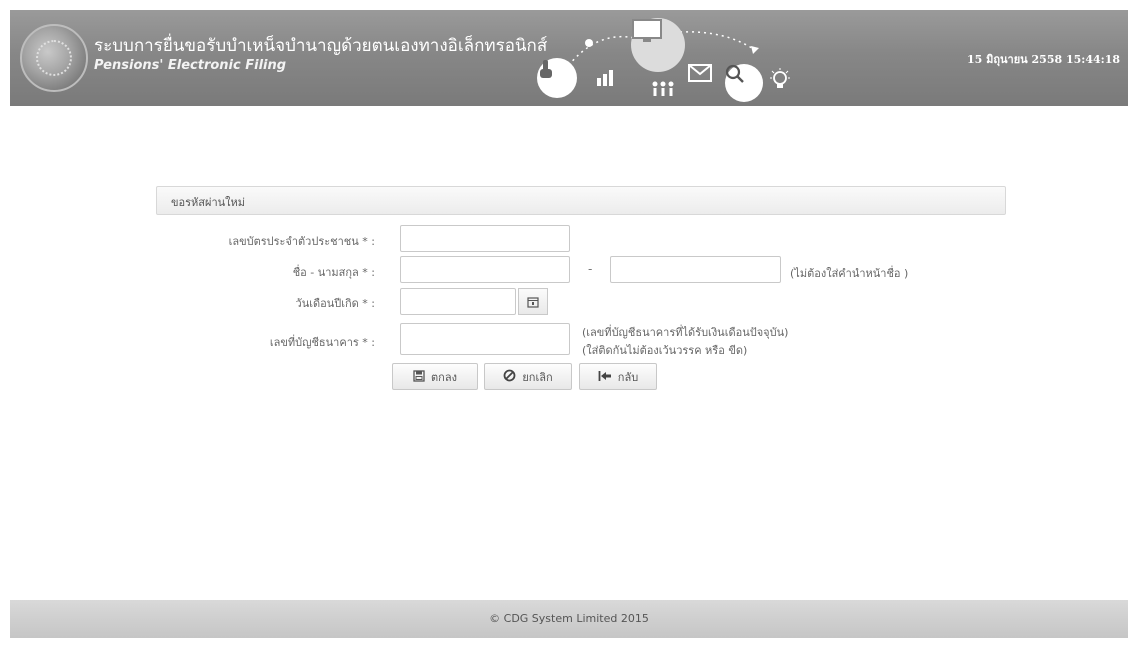 The height and width of the screenshot is (648, 1135). What do you see at coordinates (628, 377) in the screenshot?
I see `back-button-label: กลับ` at bounding box center [628, 377].